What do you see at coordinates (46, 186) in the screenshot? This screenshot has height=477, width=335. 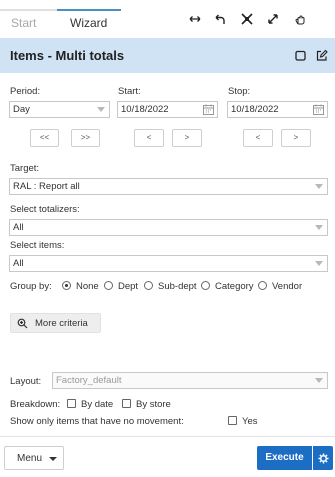 I see `target-value: RAL : Report all` at bounding box center [46, 186].